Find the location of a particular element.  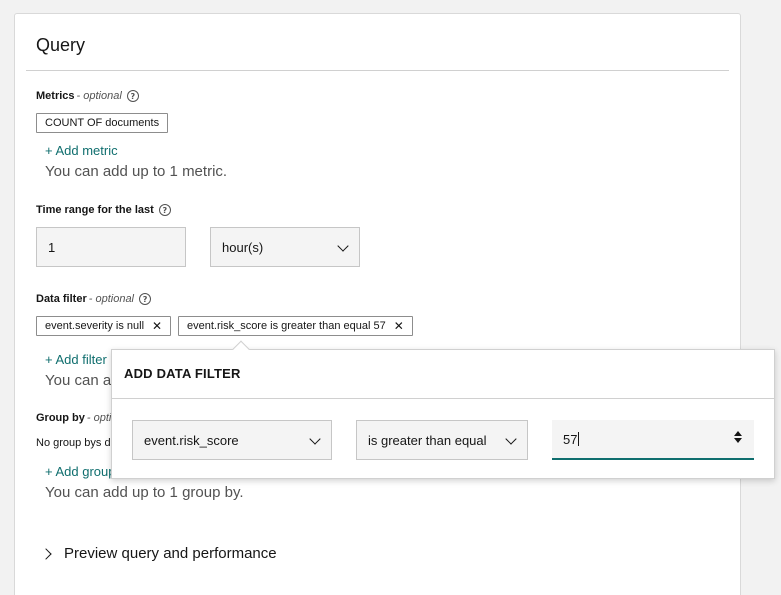

metric-tag: COUNT OF documents is located at coordinates (102, 123).